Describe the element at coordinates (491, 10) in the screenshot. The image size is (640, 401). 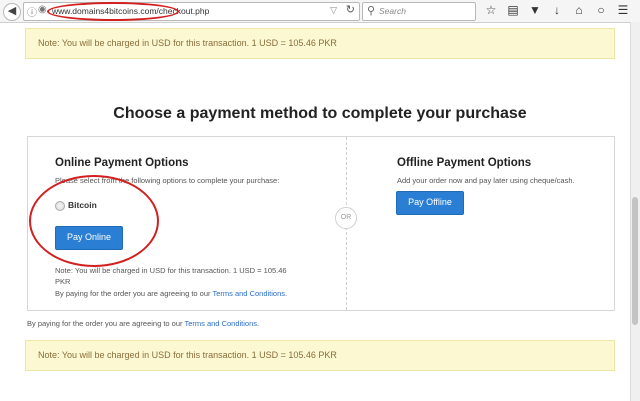
I see `star-icon: ☆` at that location.